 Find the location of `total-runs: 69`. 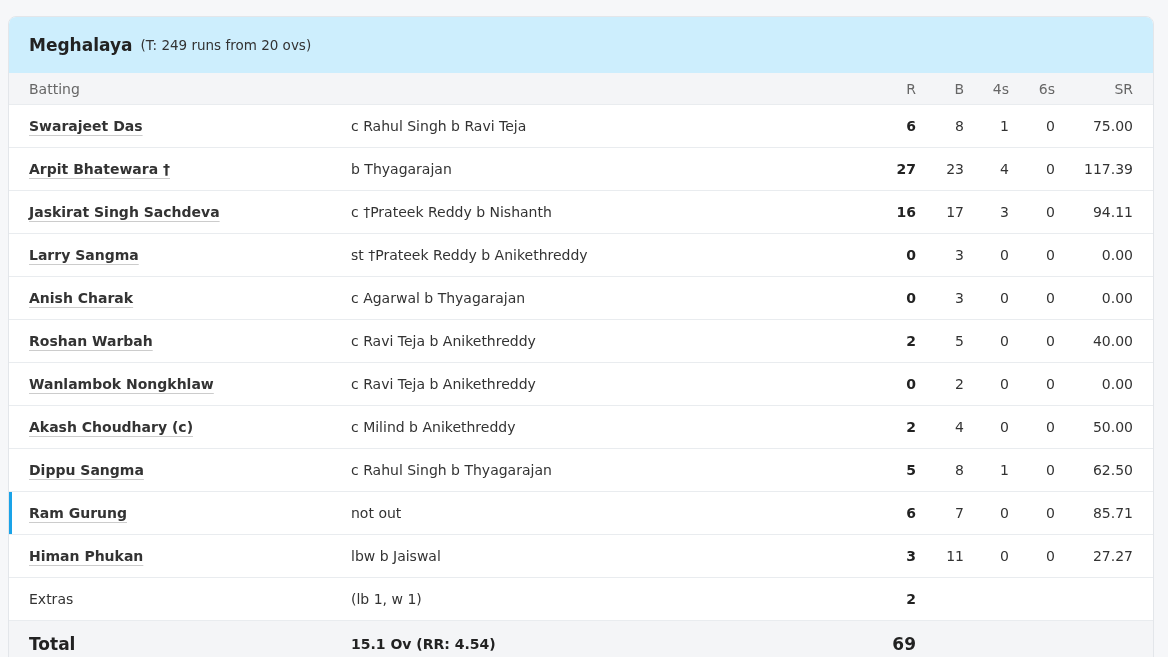

total-runs: 69 is located at coordinates (903, 644).